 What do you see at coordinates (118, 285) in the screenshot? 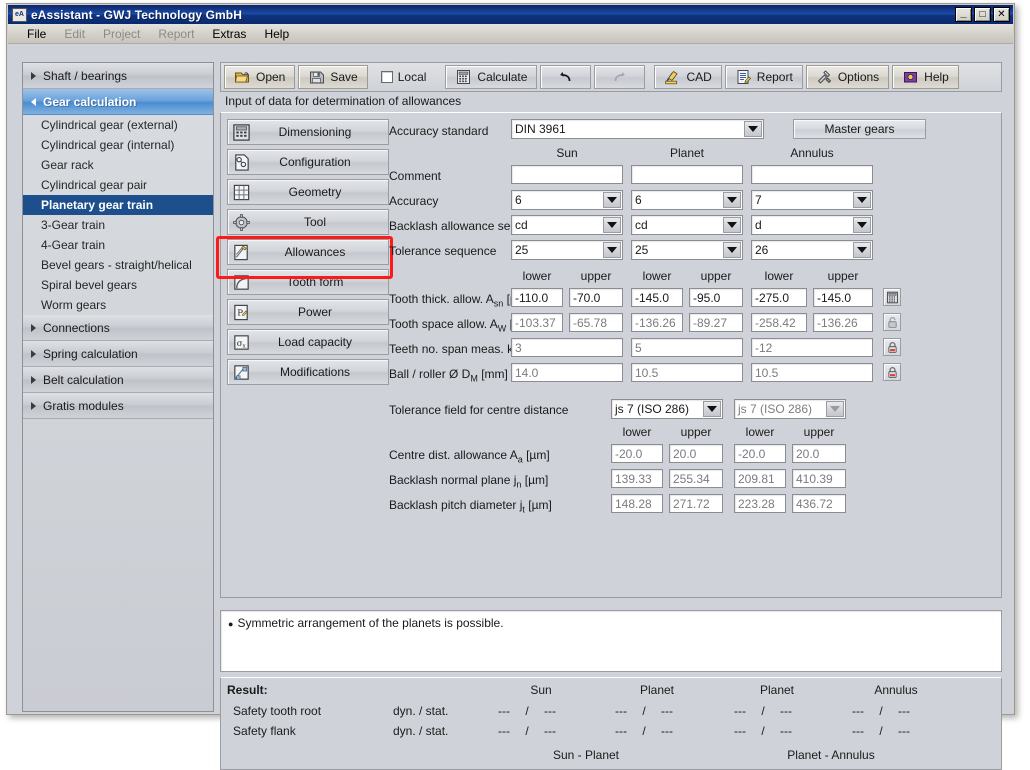
I see `sidebar-item-spiral-bevel-gears: Spiral bevel gears` at bounding box center [118, 285].